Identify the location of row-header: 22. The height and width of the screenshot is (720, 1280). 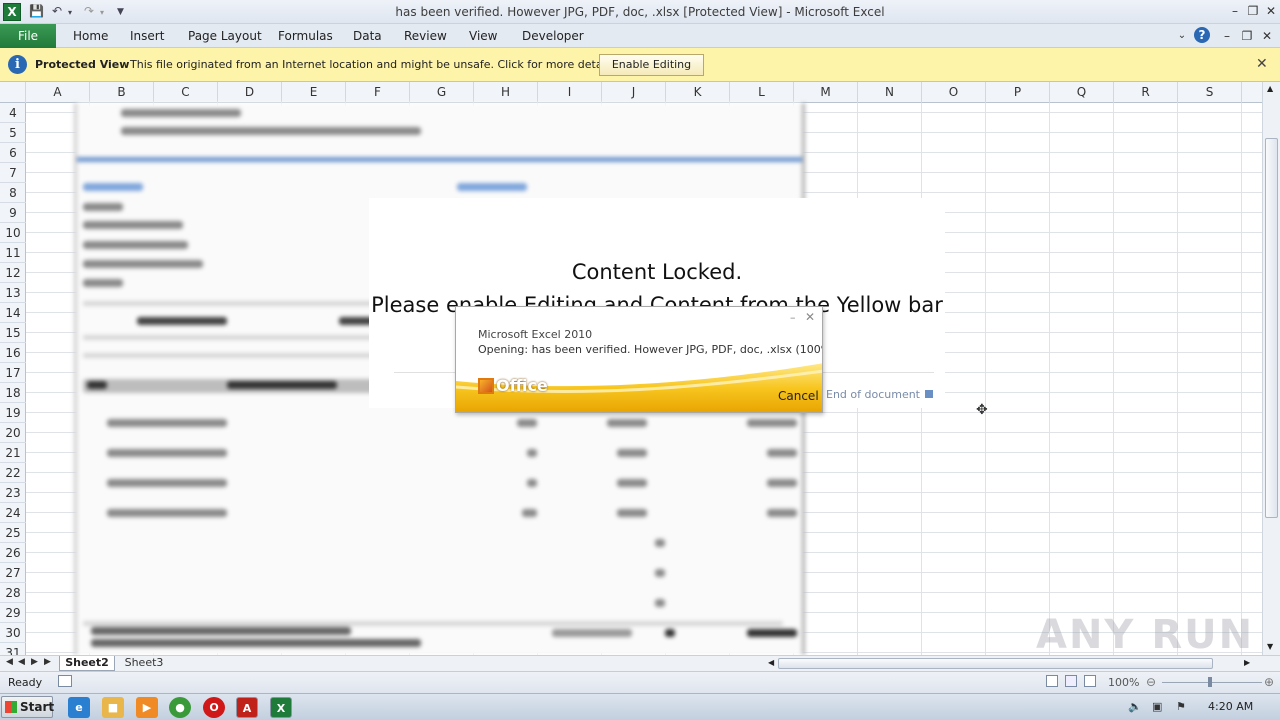
(13, 473).